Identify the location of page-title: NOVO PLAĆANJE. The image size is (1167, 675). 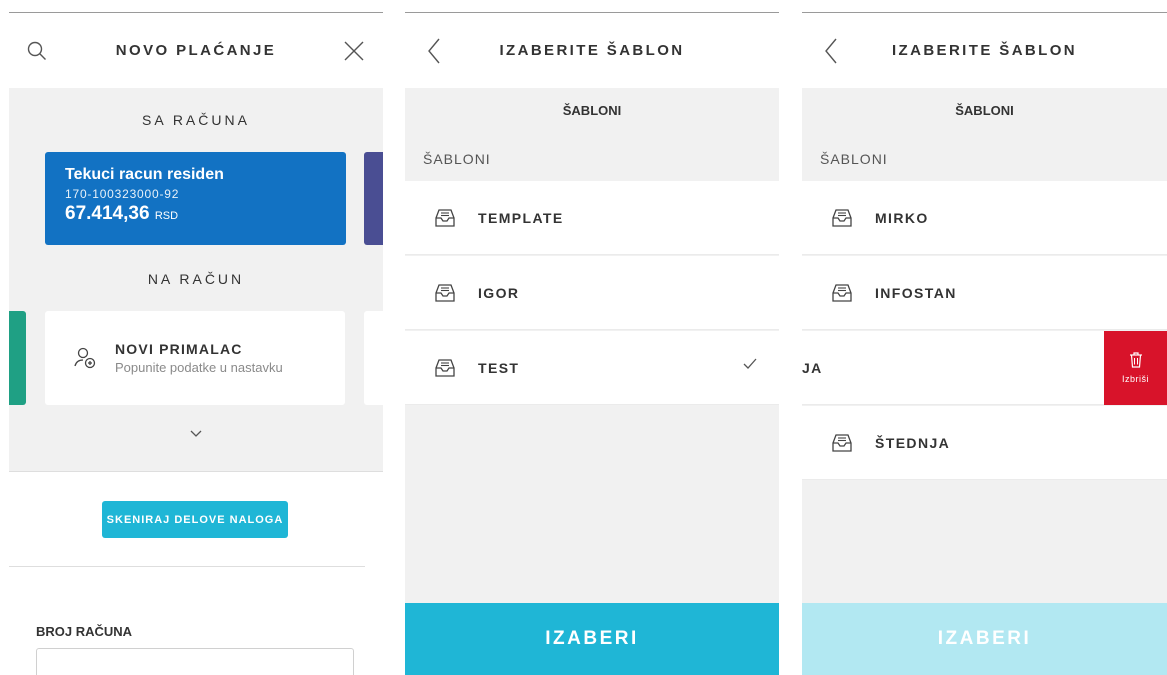
(196, 50).